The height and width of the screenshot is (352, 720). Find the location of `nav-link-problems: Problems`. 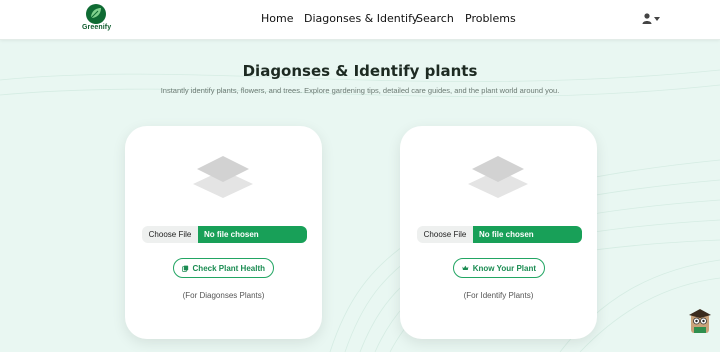

nav-link-problems: Problems is located at coordinates (490, 18).